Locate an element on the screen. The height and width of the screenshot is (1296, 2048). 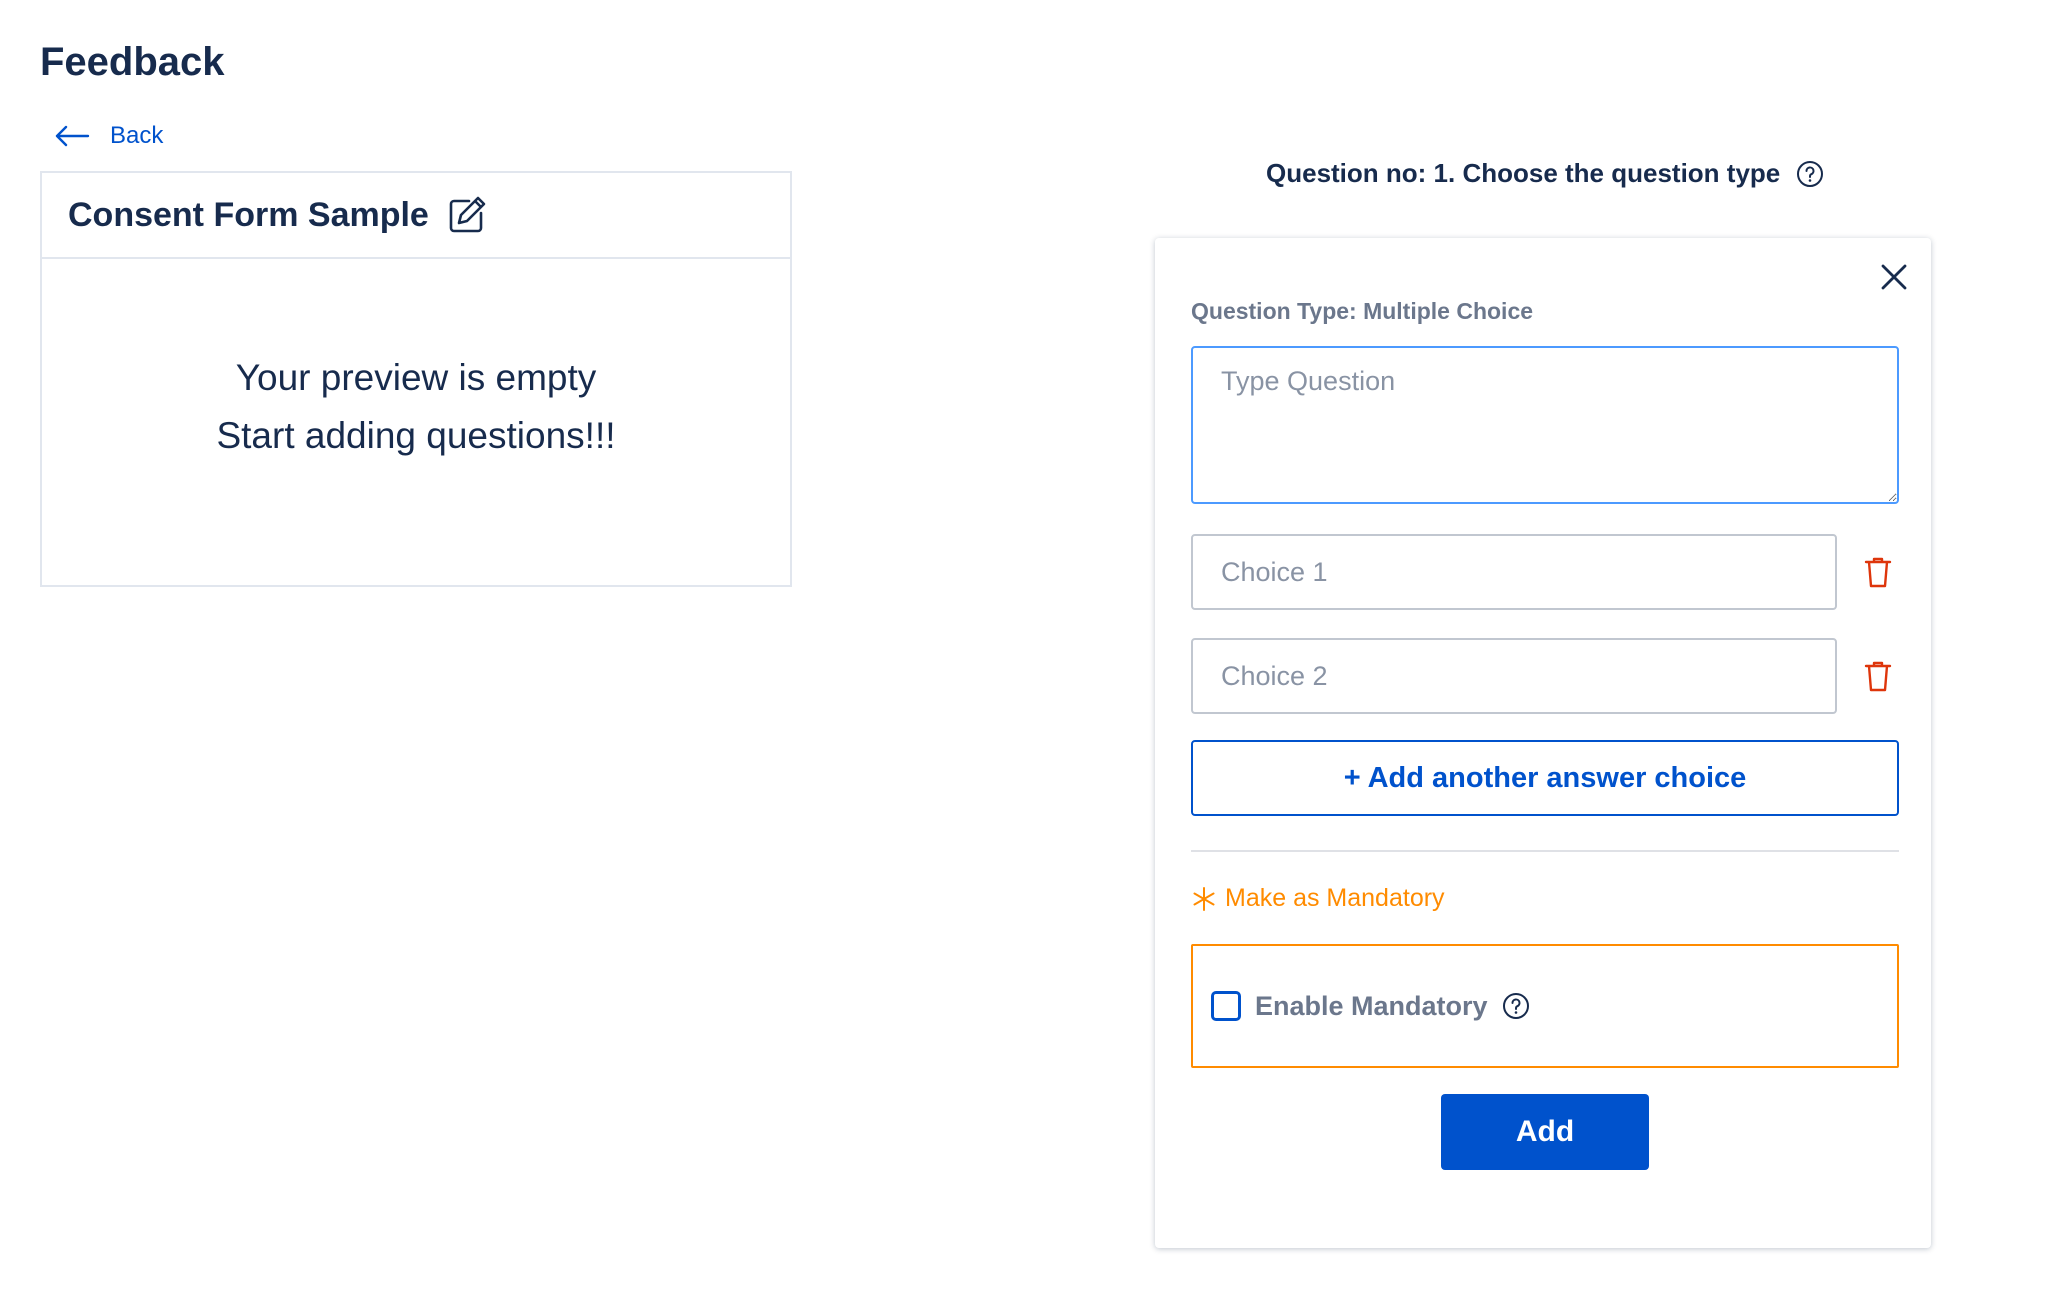
mandatory-label: Make as Mandatory is located at coordinates (1318, 898).